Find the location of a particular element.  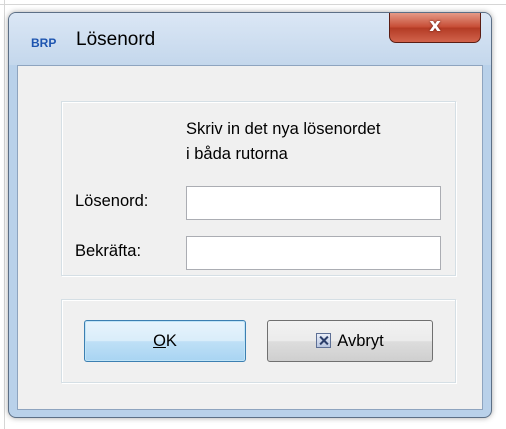

brp-logo-icon: BRP is located at coordinates (44, 43).